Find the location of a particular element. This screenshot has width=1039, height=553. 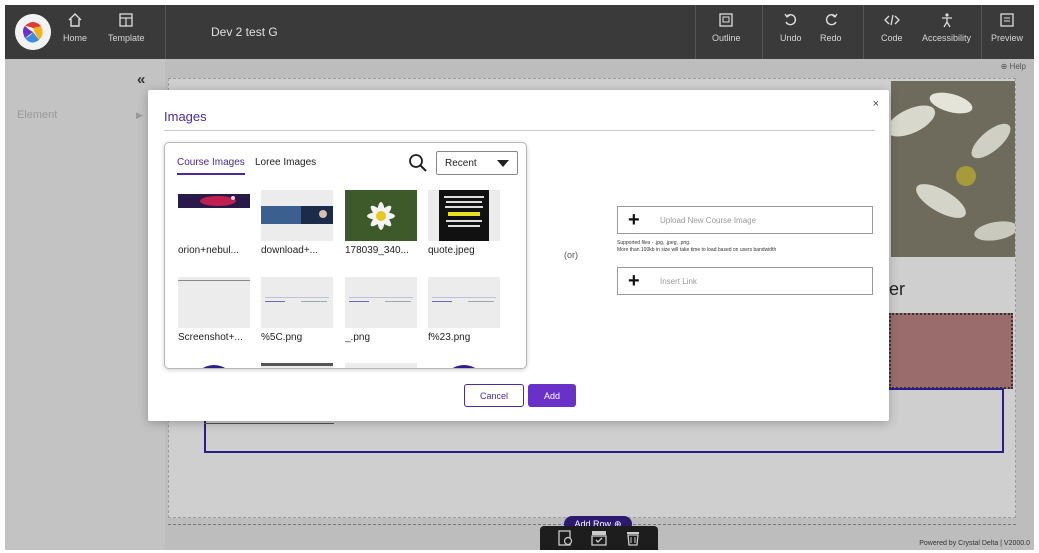

outline-icon is located at coordinates (726, 20).